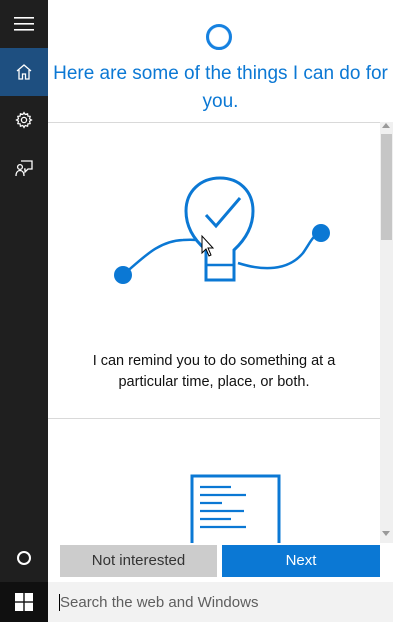 This screenshot has height=622, width=393. I want to click on scrollbar, so click(386, 332).